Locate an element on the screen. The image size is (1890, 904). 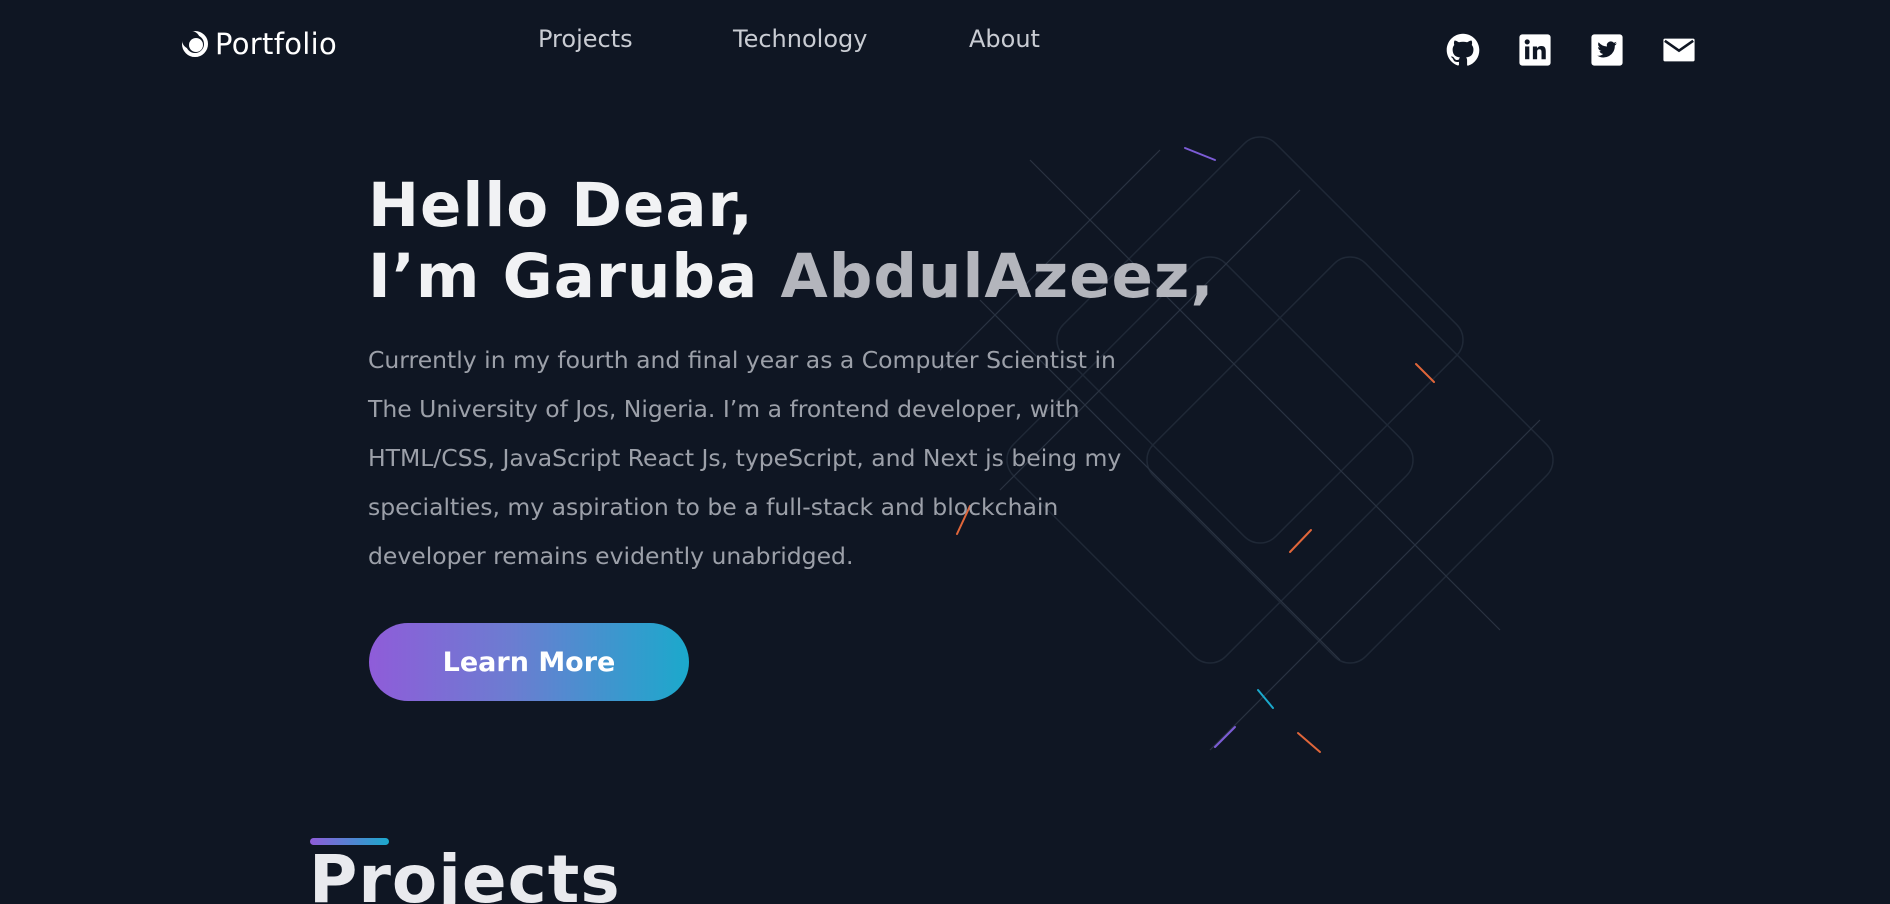
crescent-logo-icon is located at coordinates (195, 44).